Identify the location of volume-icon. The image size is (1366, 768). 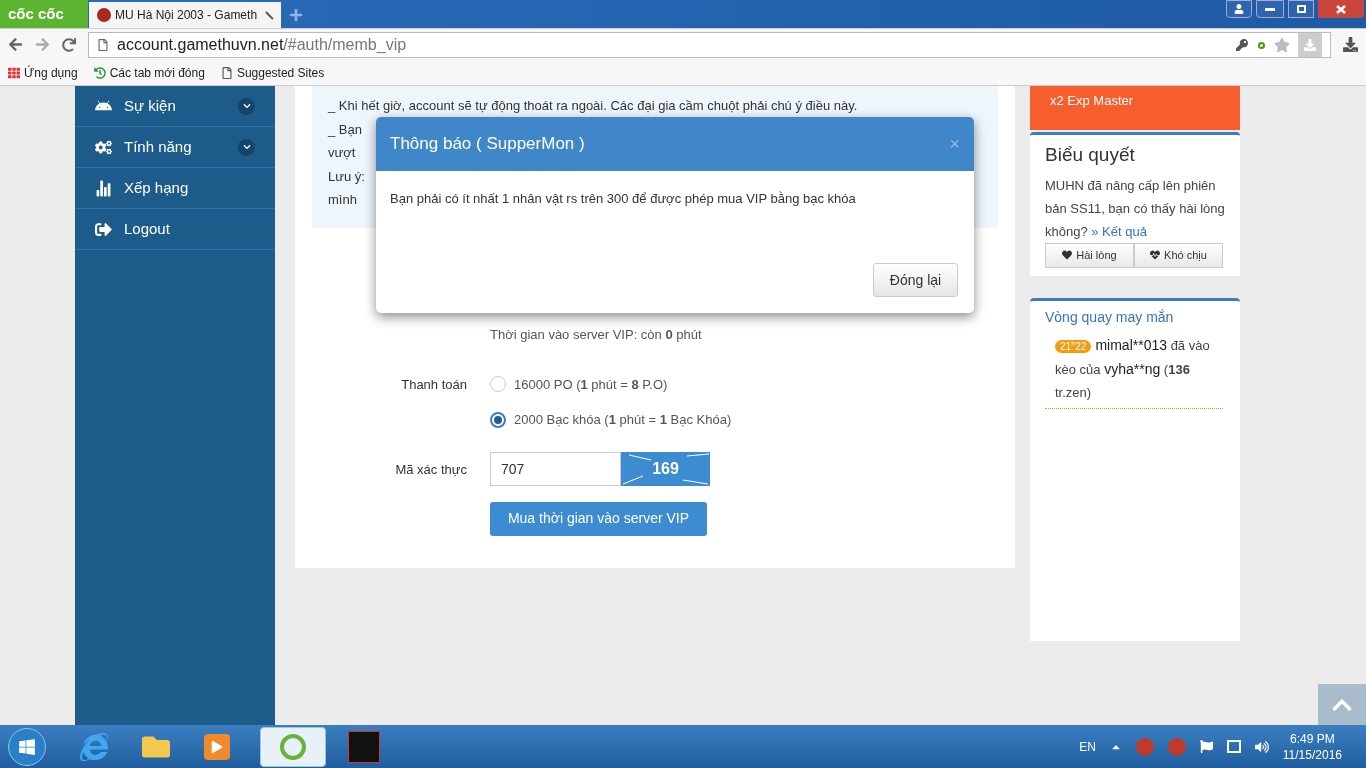
(1261, 746).